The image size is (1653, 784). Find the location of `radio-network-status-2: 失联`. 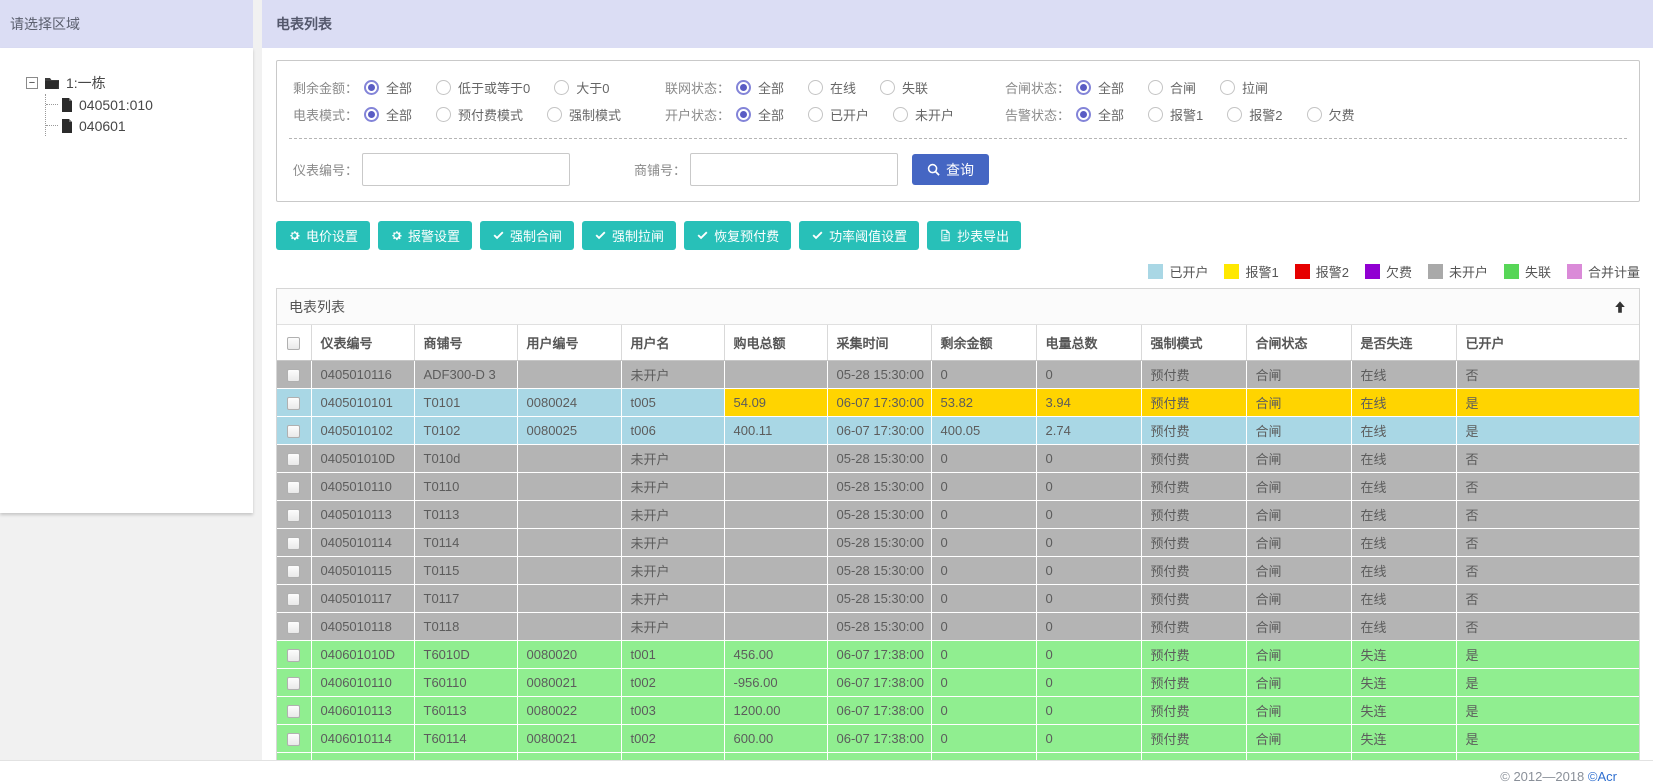

radio-network-status-2: 失联 is located at coordinates (904, 87).